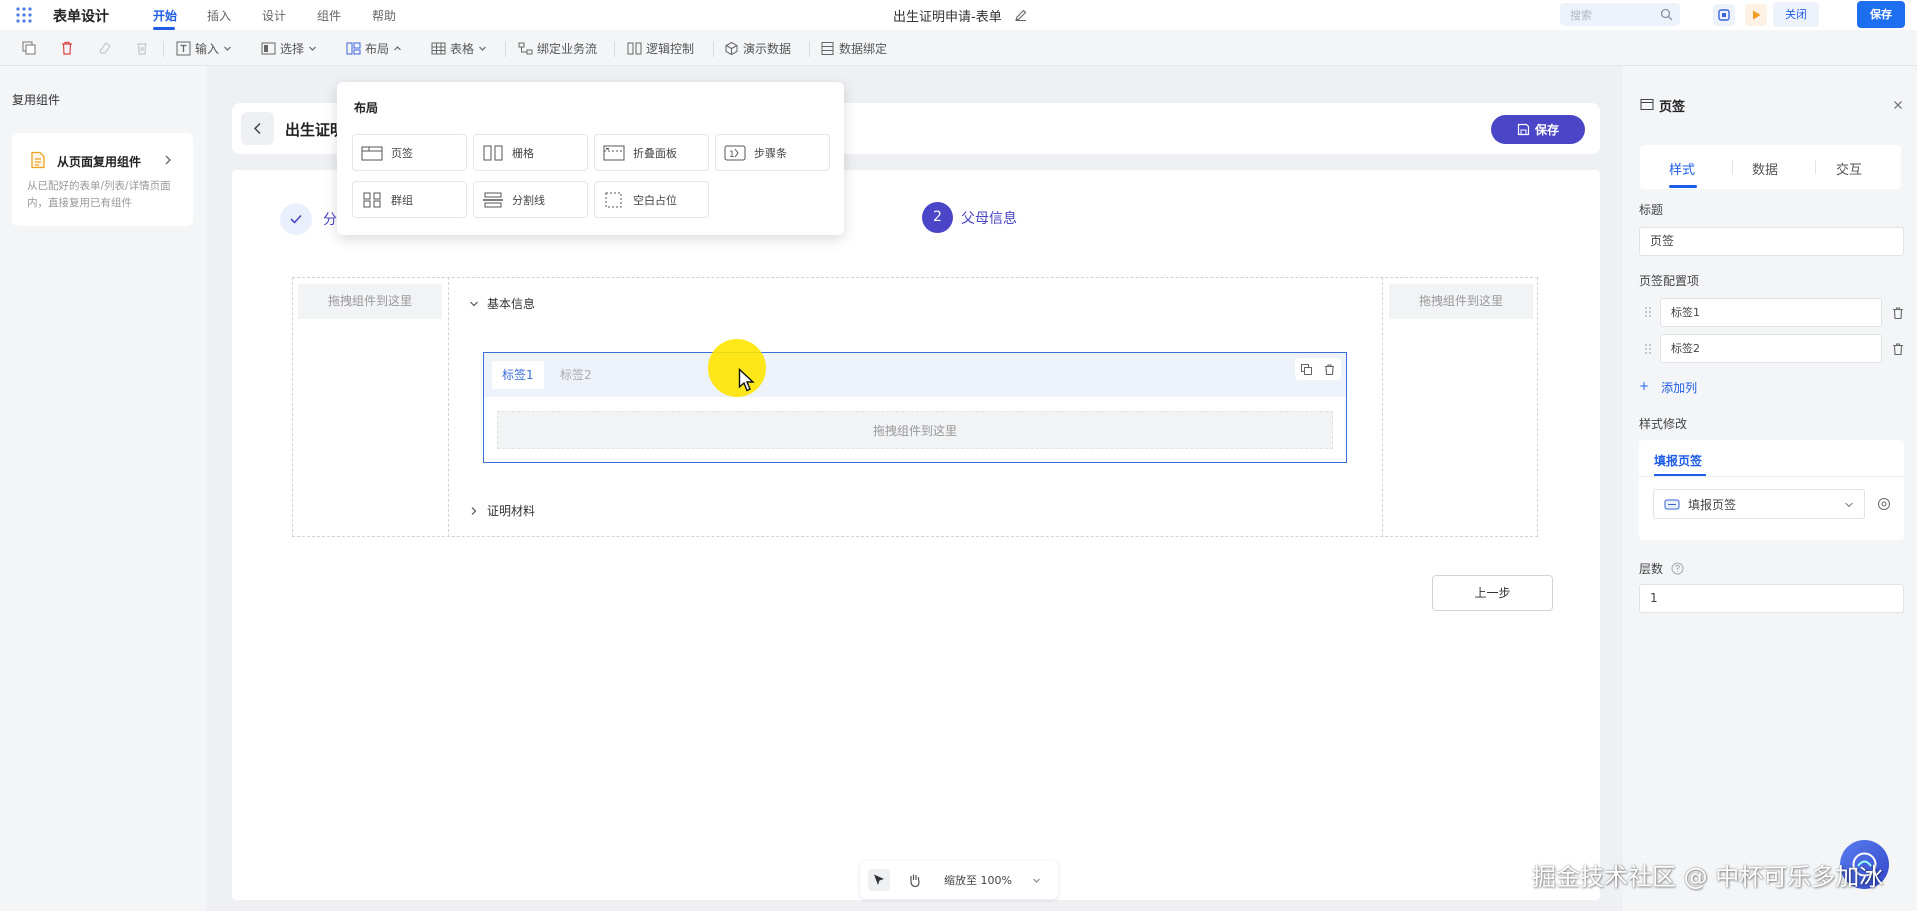  What do you see at coordinates (1771, 348) in the screenshot?
I see `tab-config-item-2: 标签2` at bounding box center [1771, 348].